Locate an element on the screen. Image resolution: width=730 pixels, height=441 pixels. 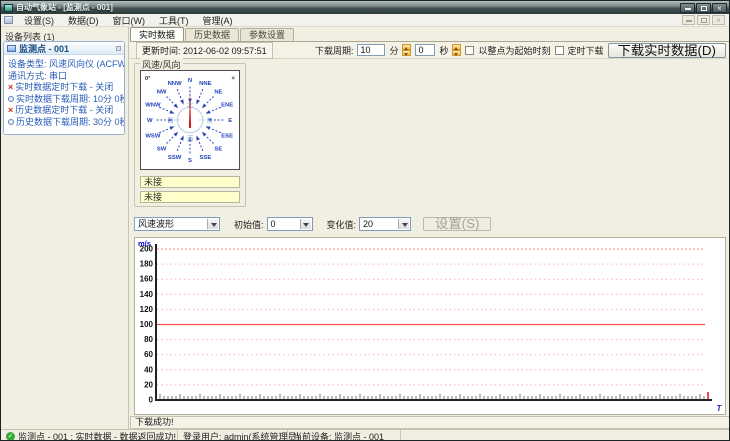
device-tree-node: 监测点 - 001 is located at coordinates (64, 48).